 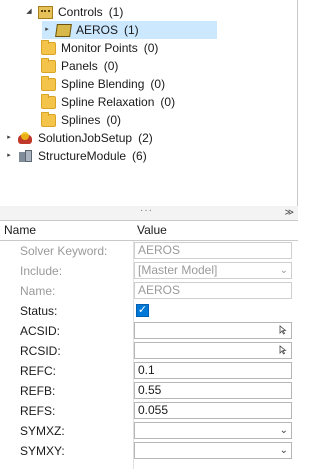 What do you see at coordinates (38, 371) in the screenshot?
I see `property-label: REFC:` at bounding box center [38, 371].